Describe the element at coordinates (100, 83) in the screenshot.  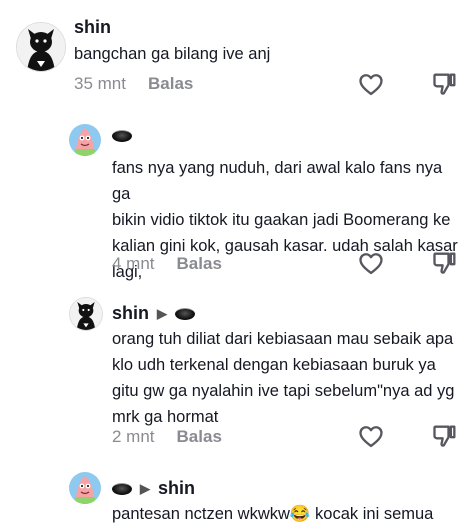
I see `comment-time: 35 mnt` at that location.